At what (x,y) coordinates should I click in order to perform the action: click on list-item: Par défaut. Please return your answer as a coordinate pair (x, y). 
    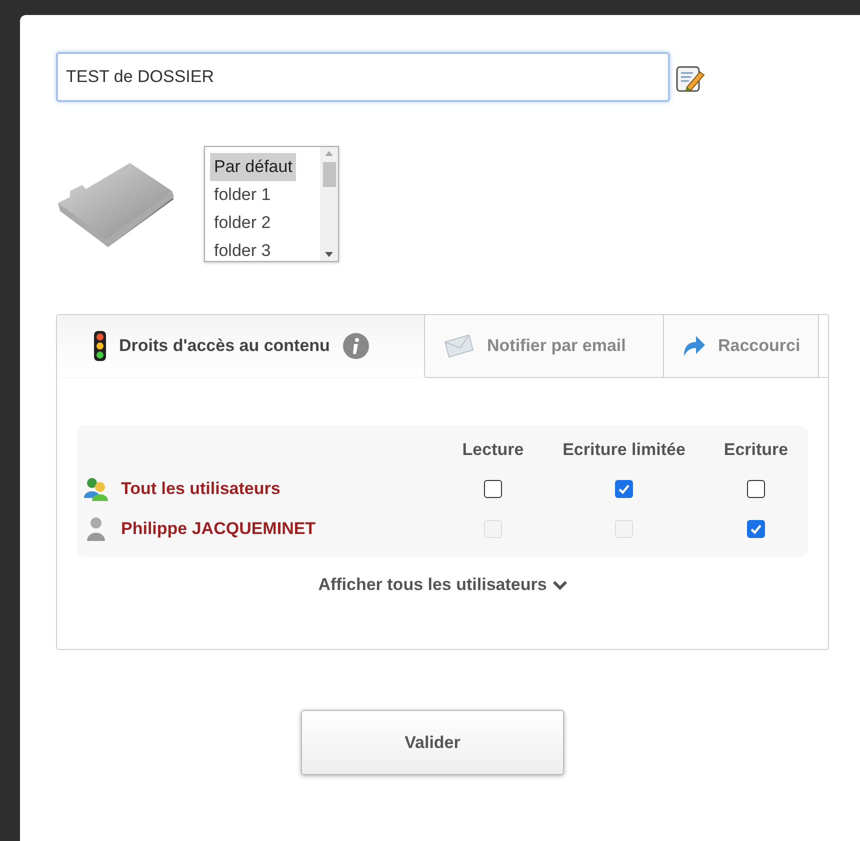
    Looking at the image, I should click on (253, 167).